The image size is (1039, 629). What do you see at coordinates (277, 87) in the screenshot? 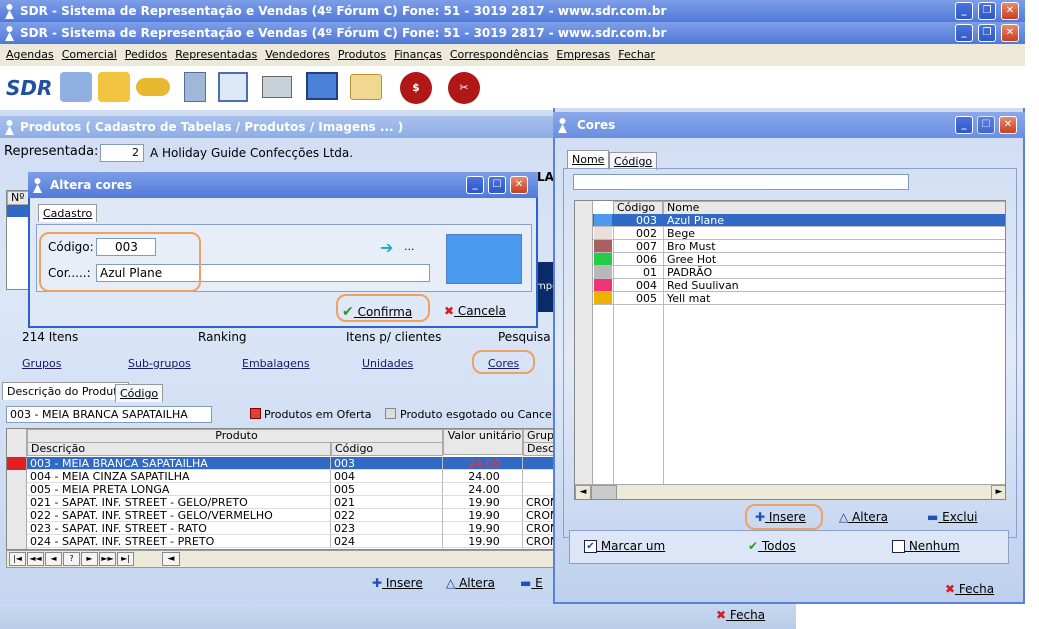
I see `scanner-icon` at bounding box center [277, 87].